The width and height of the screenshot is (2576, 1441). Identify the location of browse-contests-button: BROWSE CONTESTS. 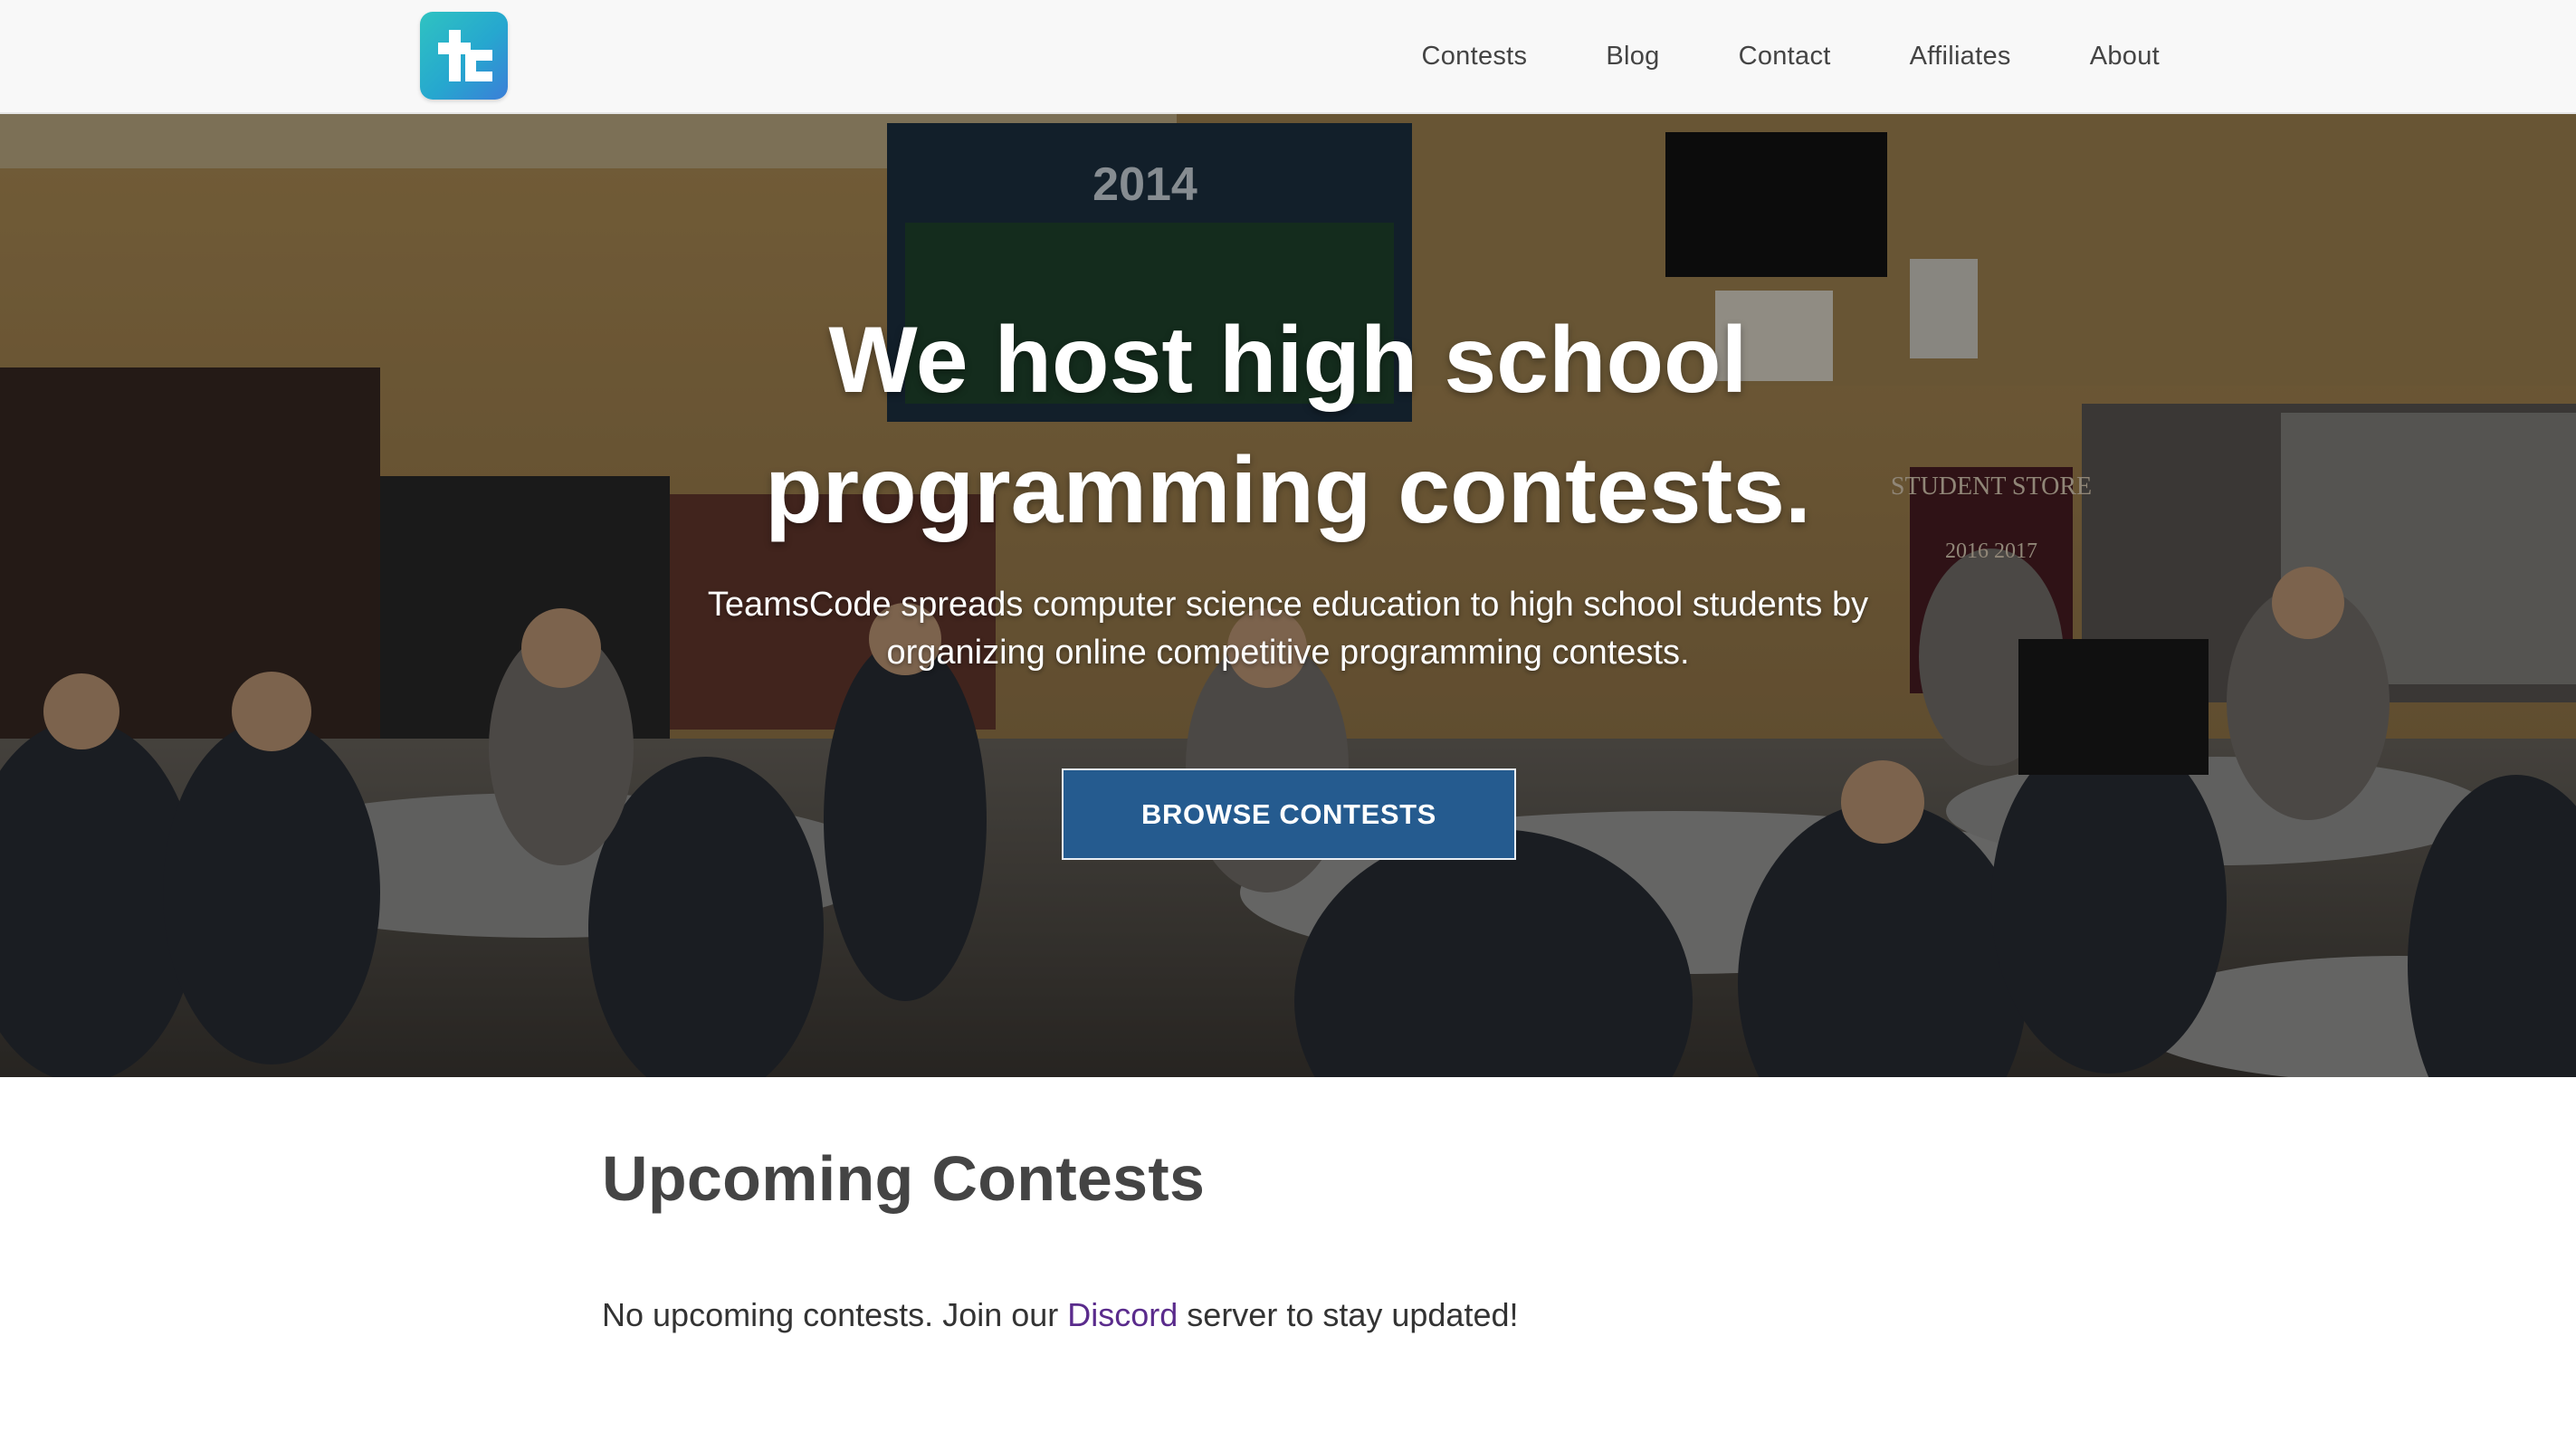
(1289, 814).